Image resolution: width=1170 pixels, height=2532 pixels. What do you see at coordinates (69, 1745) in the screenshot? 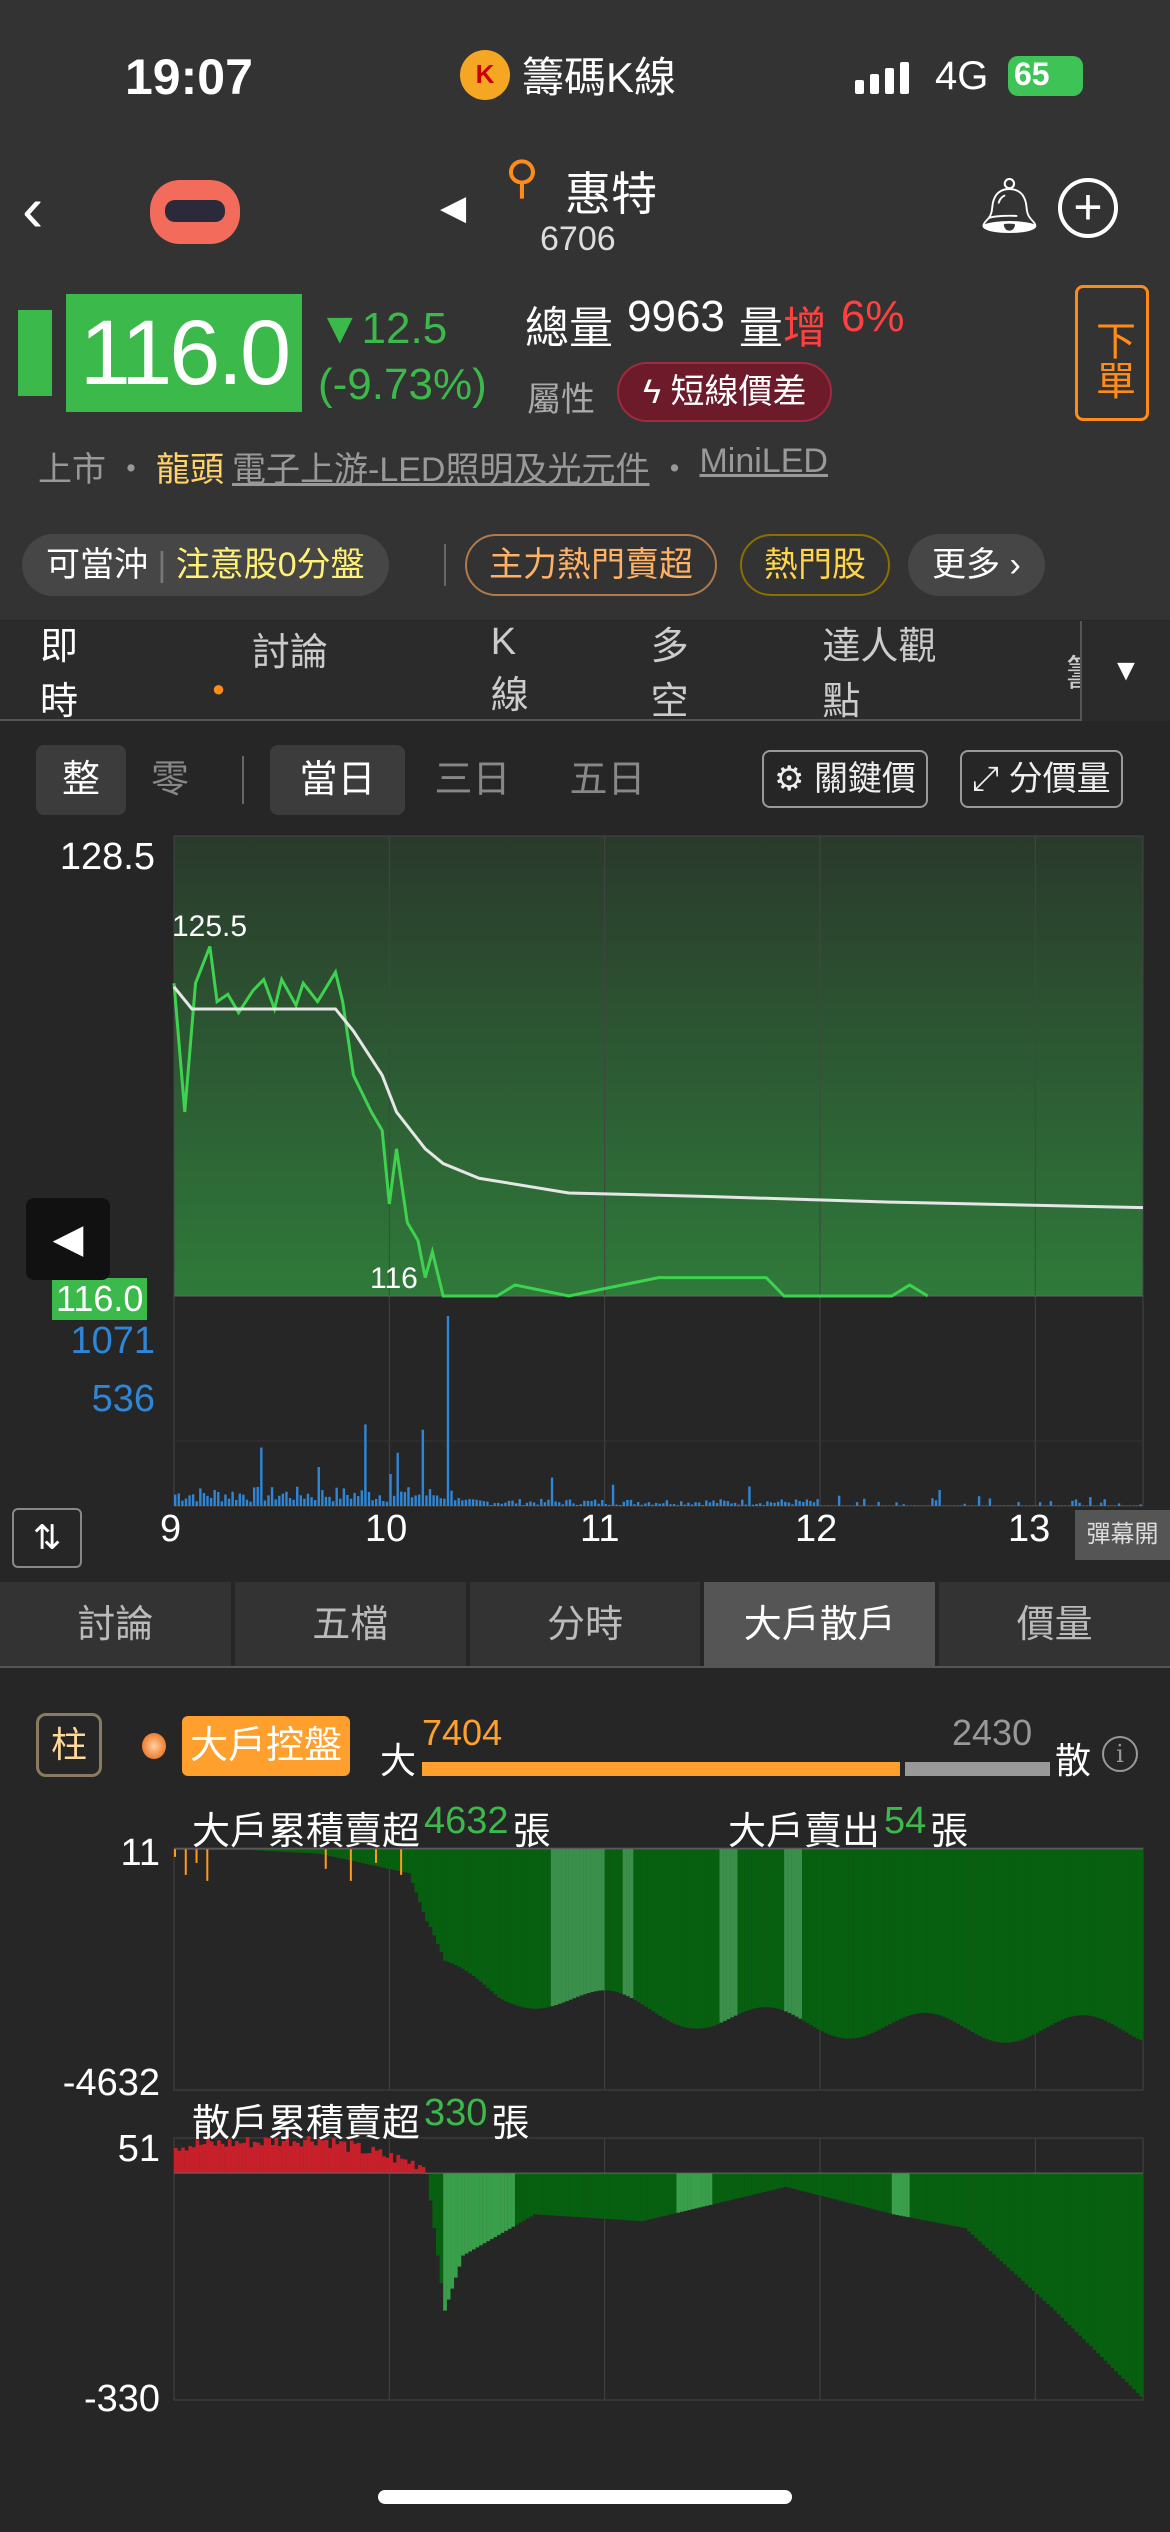
I see `bar-toggle-button: 柱` at bounding box center [69, 1745].